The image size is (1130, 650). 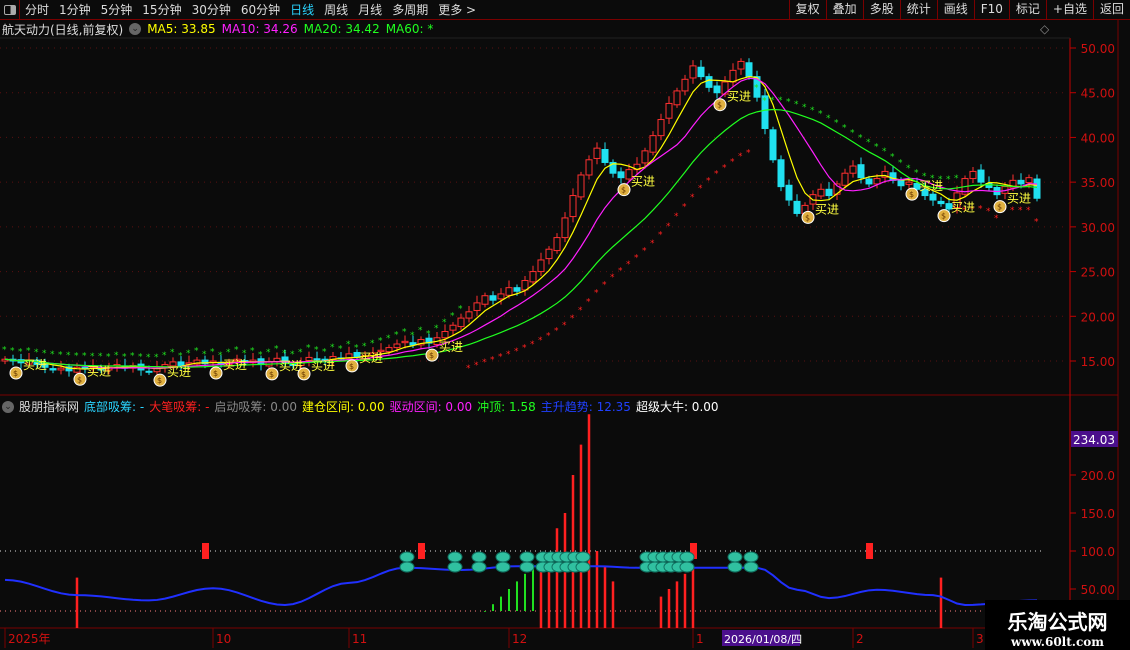 What do you see at coordinates (29, 639) in the screenshot?
I see `time-label: 2025年` at bounding box center [29, 639].